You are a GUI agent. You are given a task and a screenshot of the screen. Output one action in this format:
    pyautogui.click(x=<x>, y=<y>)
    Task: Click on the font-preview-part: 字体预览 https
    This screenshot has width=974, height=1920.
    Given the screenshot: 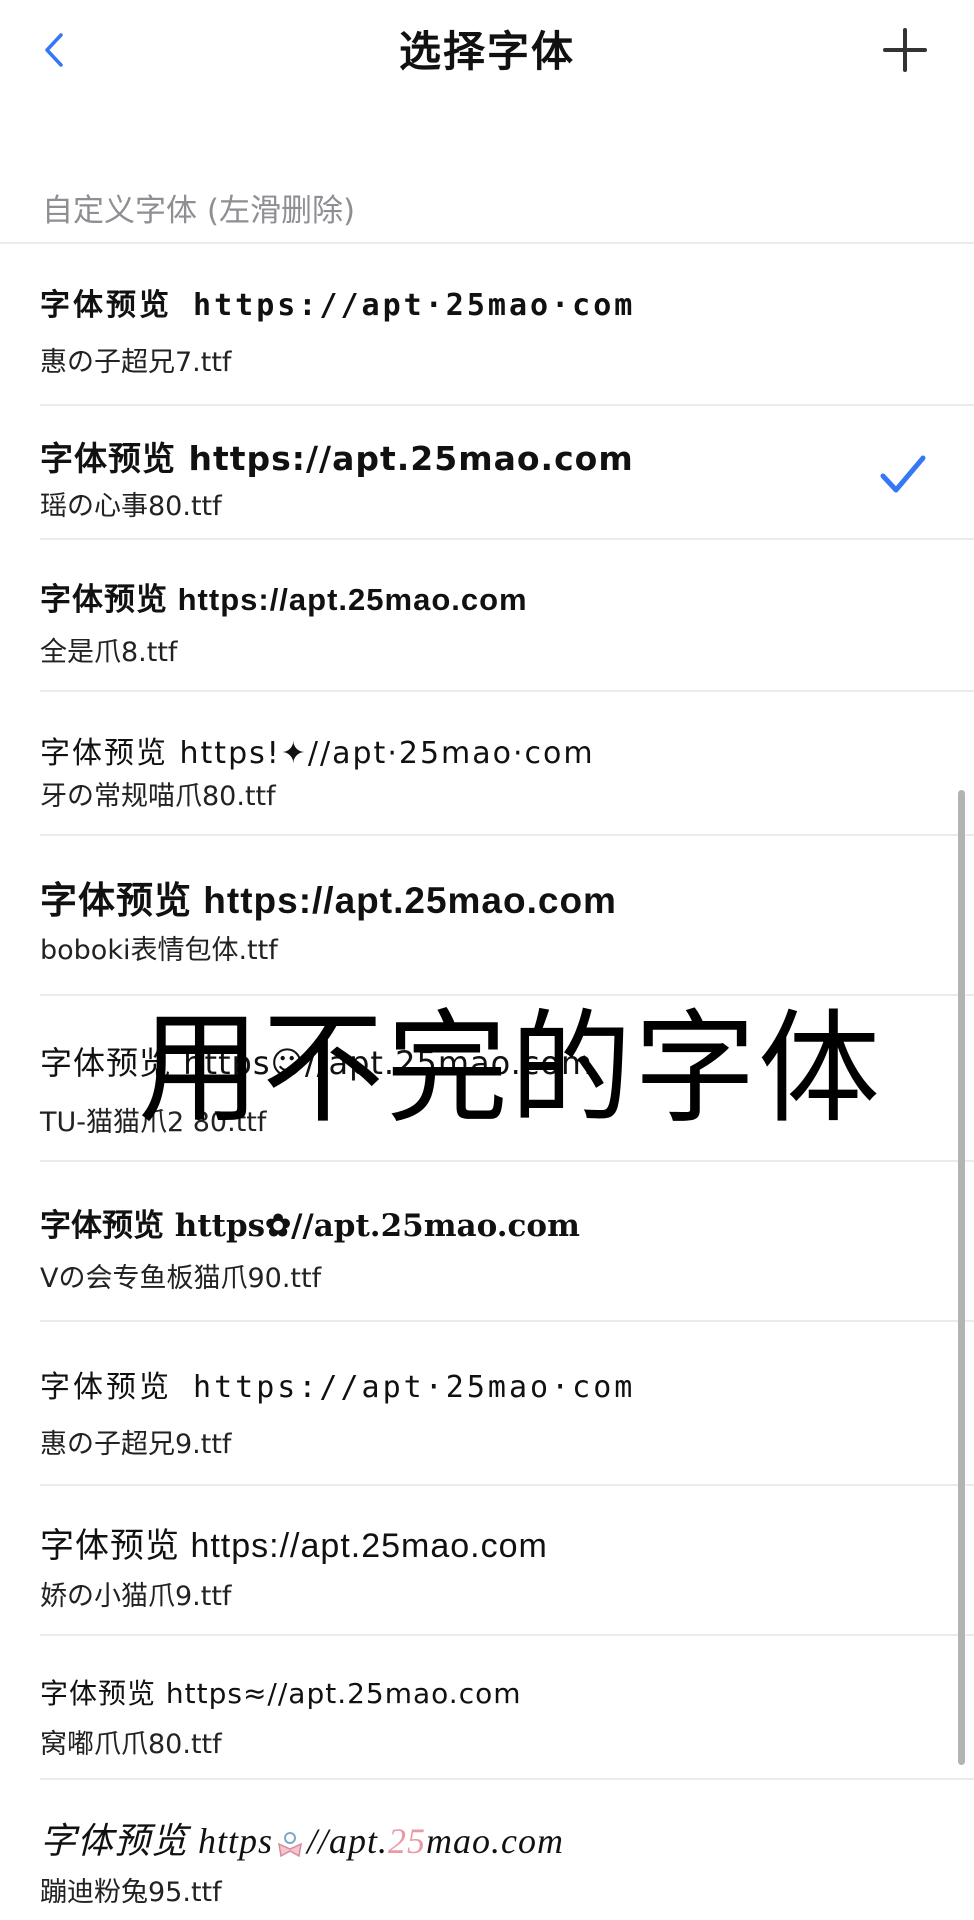 What is the action you would take?
    pyautogui.click(x=157, y=1841)
    